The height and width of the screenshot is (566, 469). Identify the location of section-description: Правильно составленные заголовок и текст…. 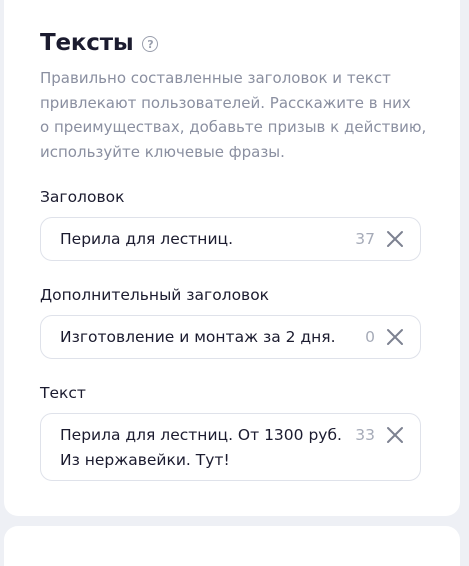
(233, 115).